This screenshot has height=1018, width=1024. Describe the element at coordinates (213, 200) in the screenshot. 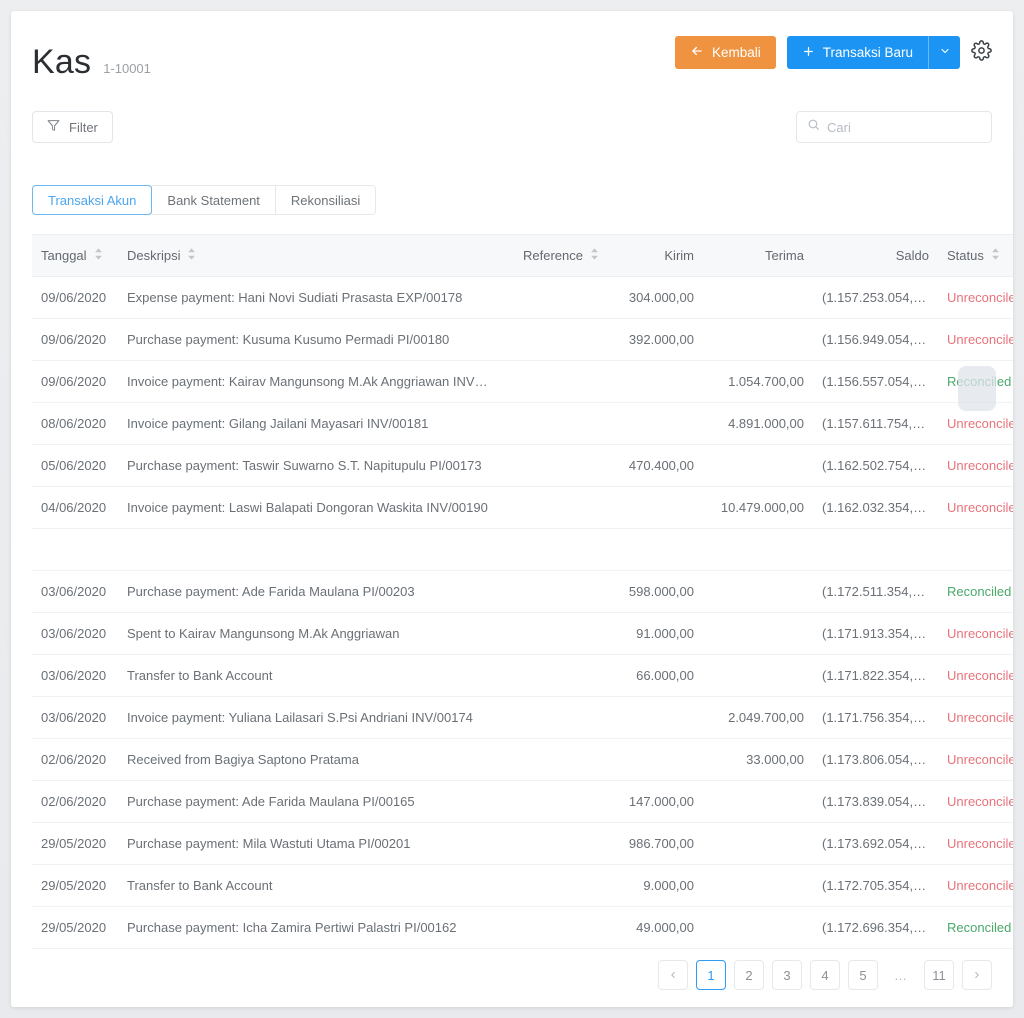

I see `tab-bank-statement: Bank Statement` at that location.